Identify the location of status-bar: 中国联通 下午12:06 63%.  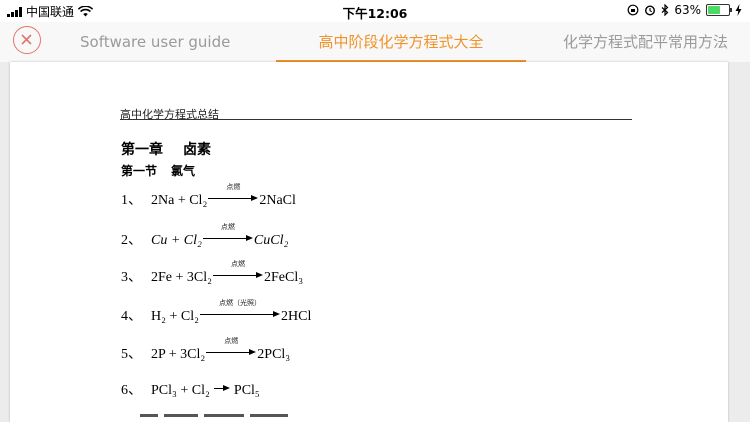
(375, 11).